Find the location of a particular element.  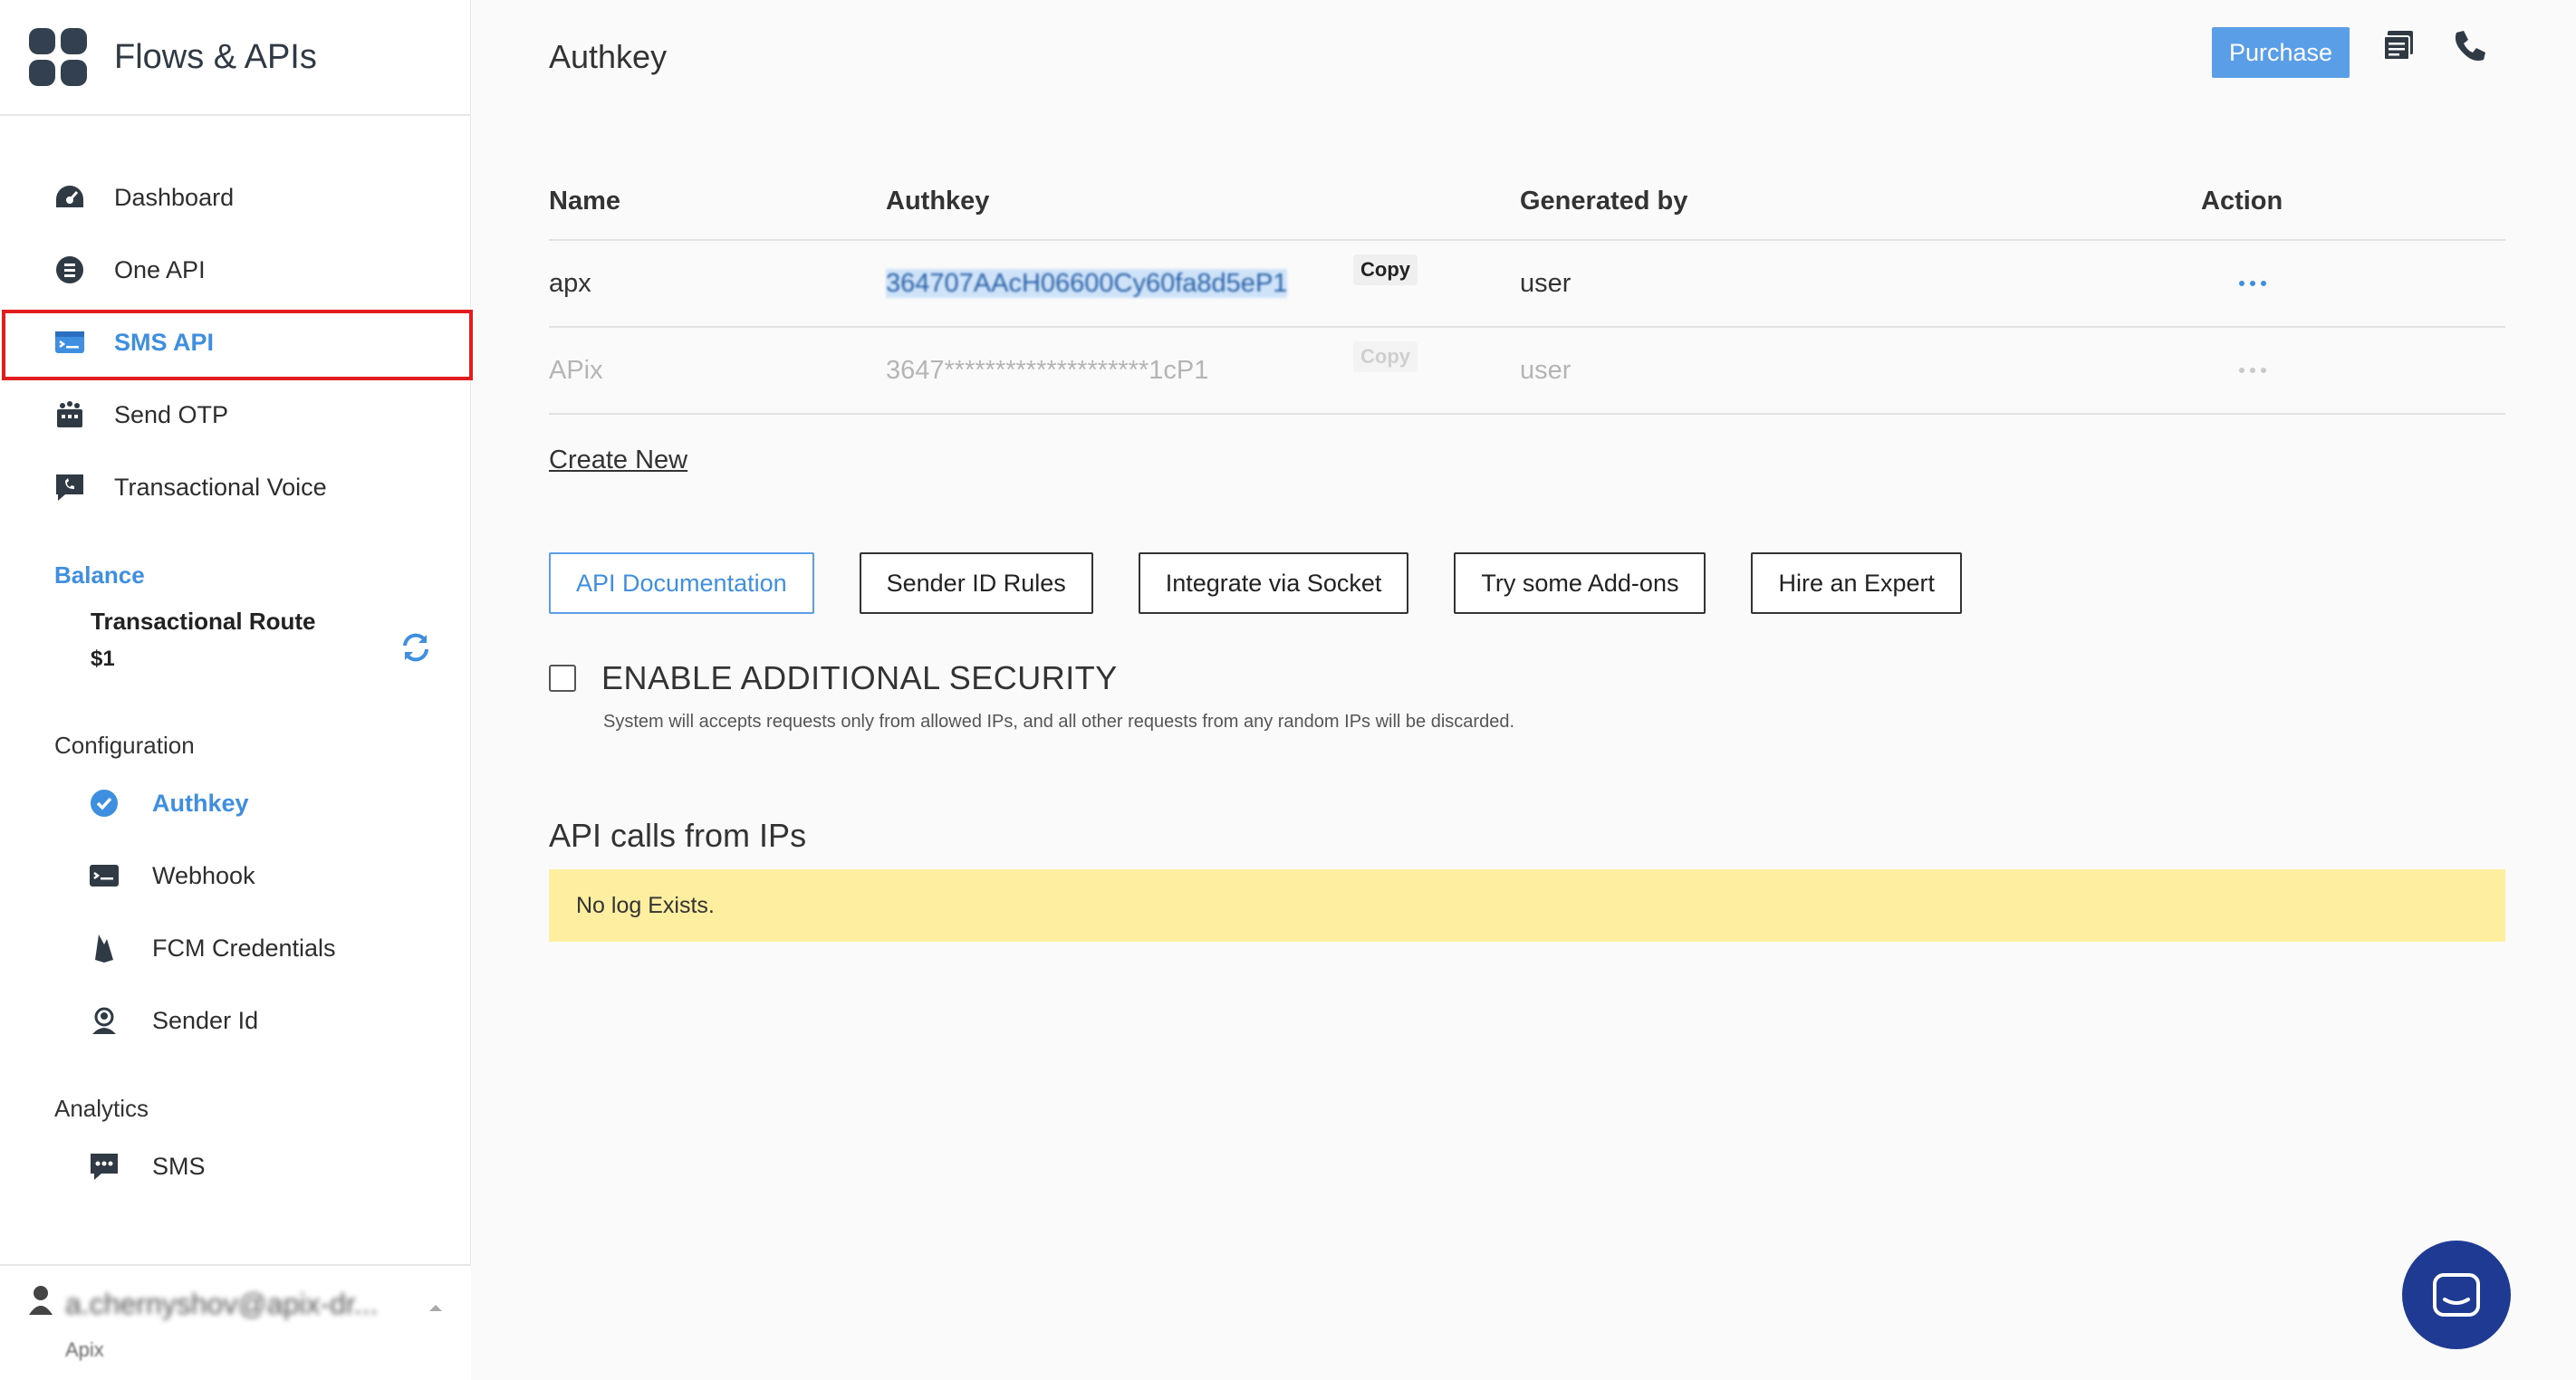

sidebar-item-send-otp: Send OTP is located at coordinates (235, 415).